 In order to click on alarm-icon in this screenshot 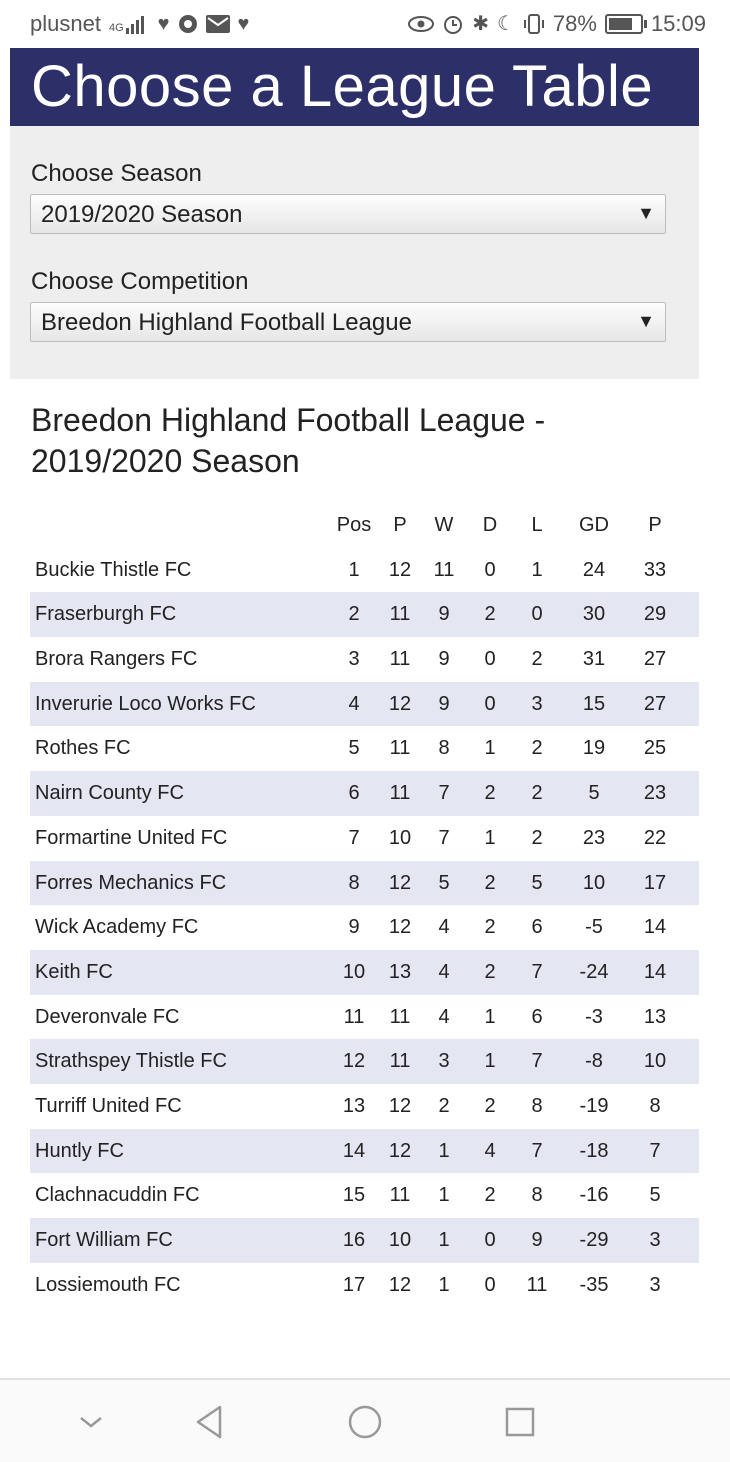, I will do `click(453, 25)`.